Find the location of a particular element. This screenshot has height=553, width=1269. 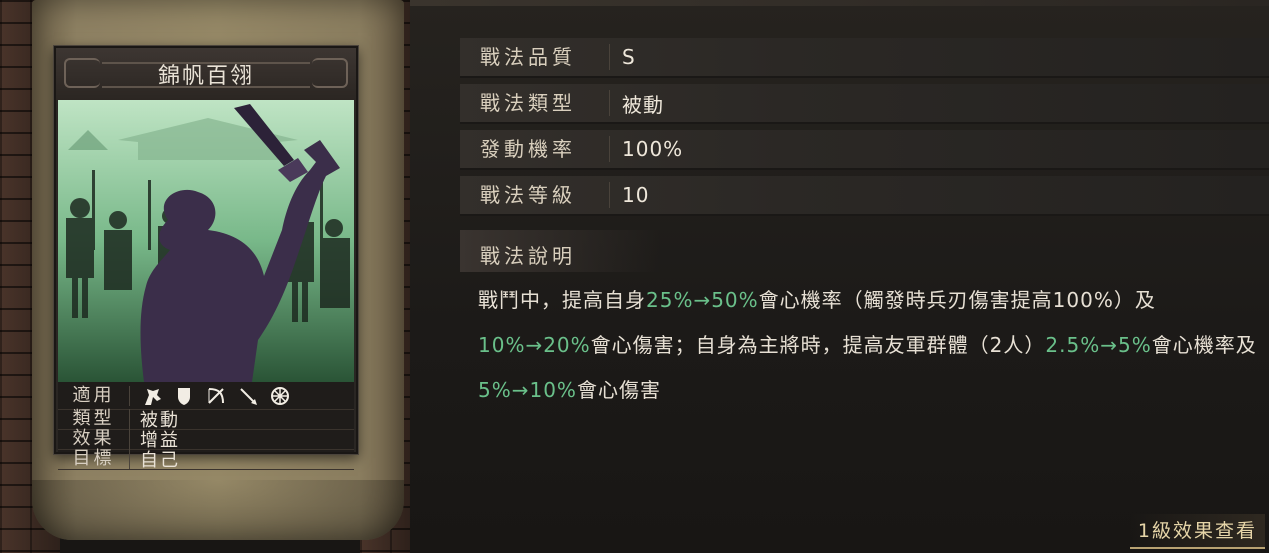

card-title-bar: 錦帆百翎 is located at coordinates (206, 74).